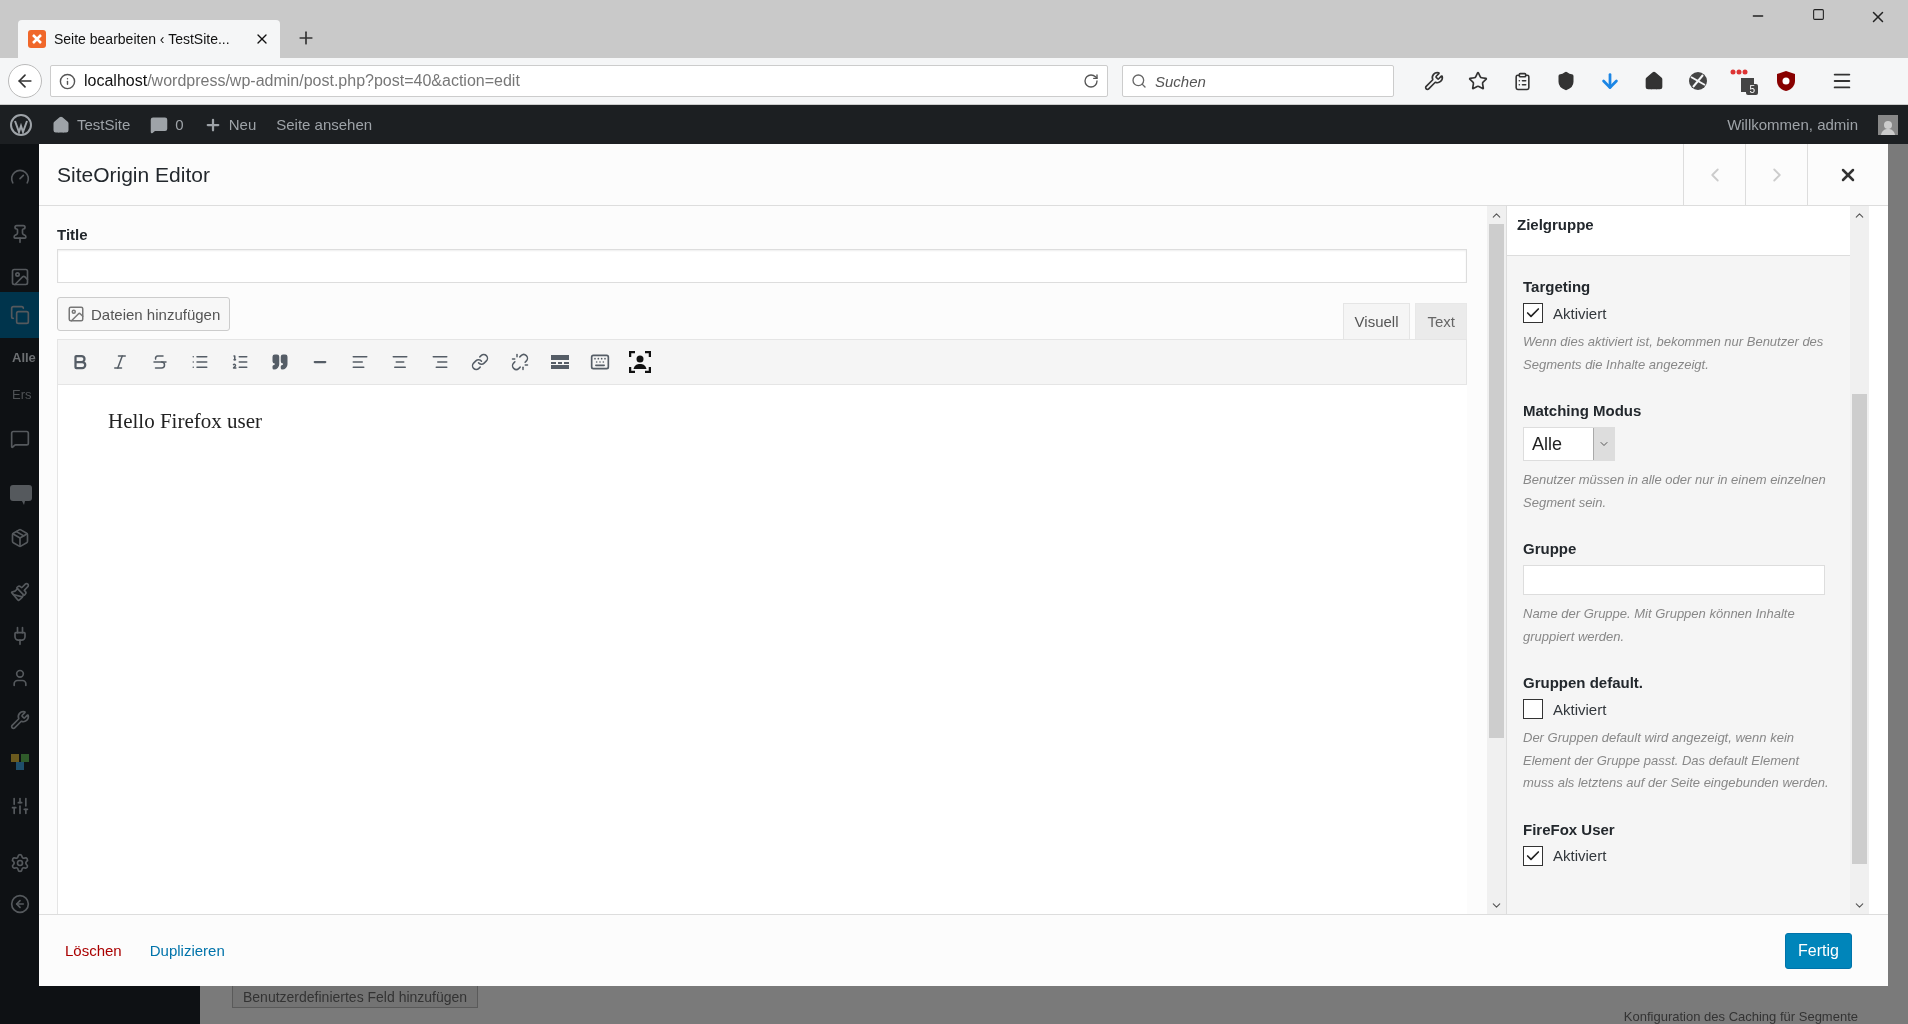  I want to click on pin-icon, so click(20, 234).